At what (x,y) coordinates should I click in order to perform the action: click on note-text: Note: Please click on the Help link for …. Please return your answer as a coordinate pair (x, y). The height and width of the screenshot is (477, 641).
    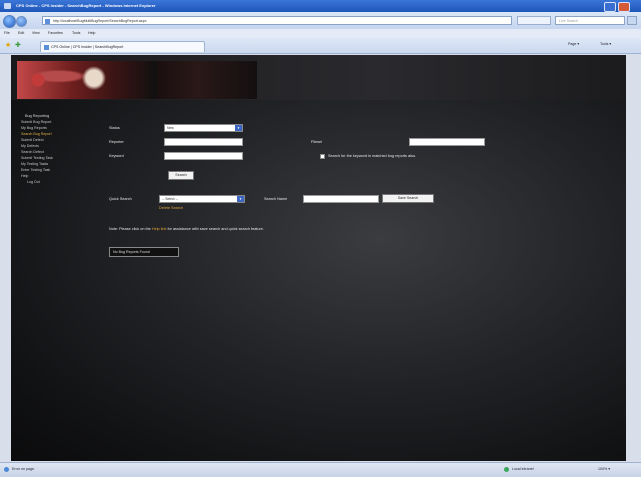
    Looking at the image, I should click on (186, 229).